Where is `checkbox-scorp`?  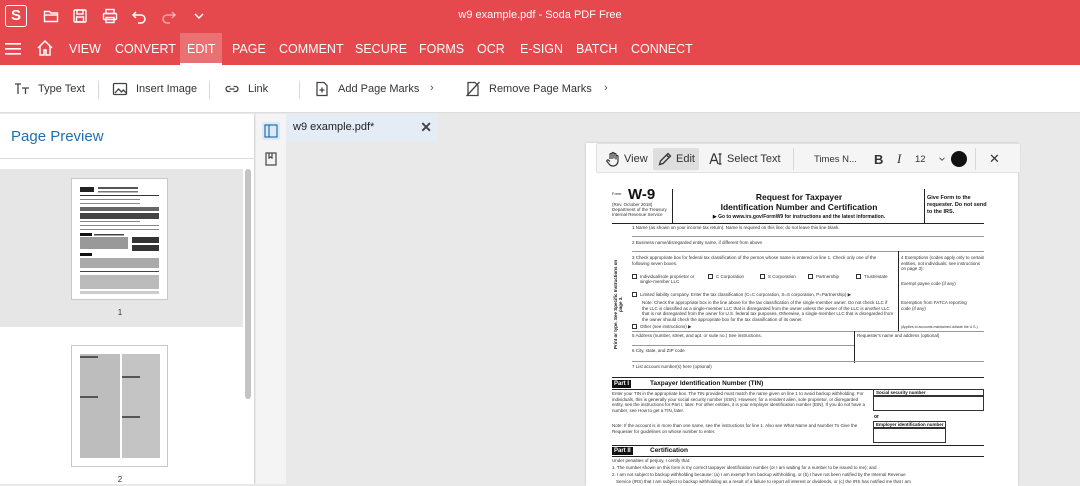
checkbox-scorp is located at coordinates (762, 276).